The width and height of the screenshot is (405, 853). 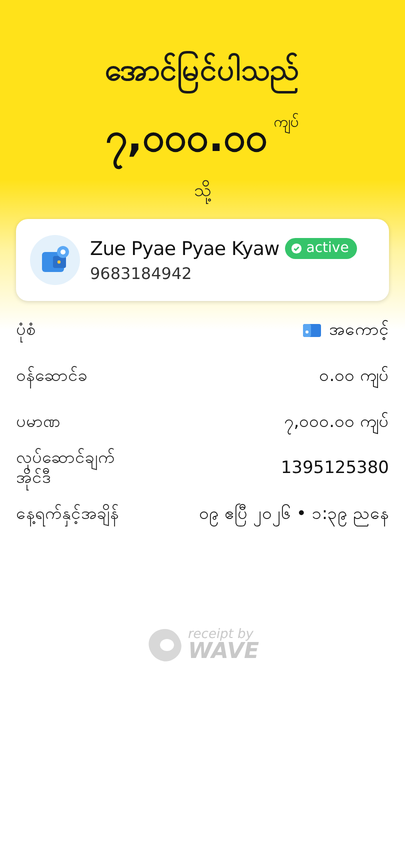 I want to click on detail-value: ၇,၀၀၀.၀၀ ကျပ်, so click(x=336, y=422).